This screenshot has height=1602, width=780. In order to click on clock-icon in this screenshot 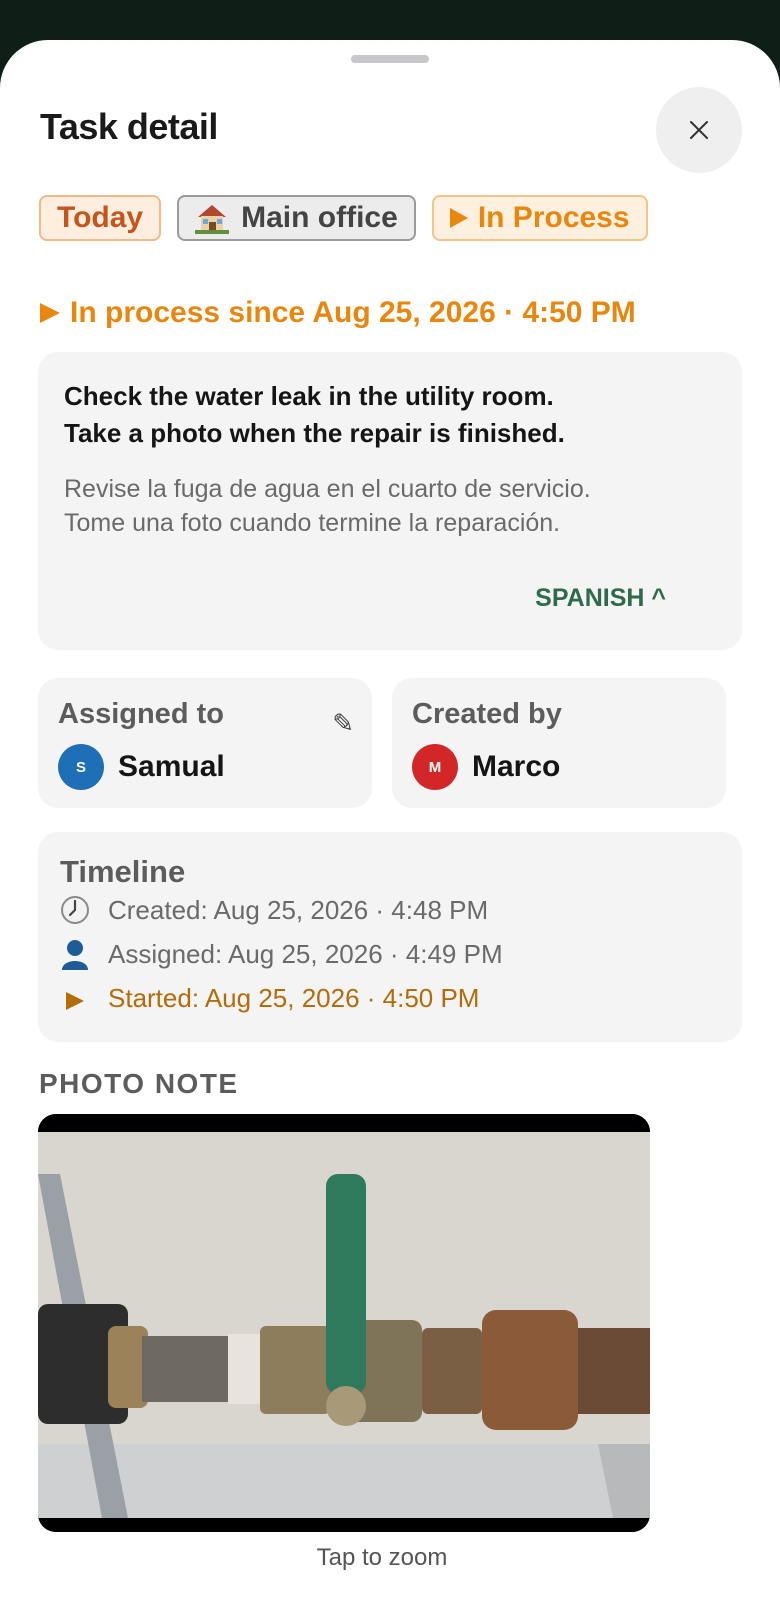, I will do `click(75, 910)`.